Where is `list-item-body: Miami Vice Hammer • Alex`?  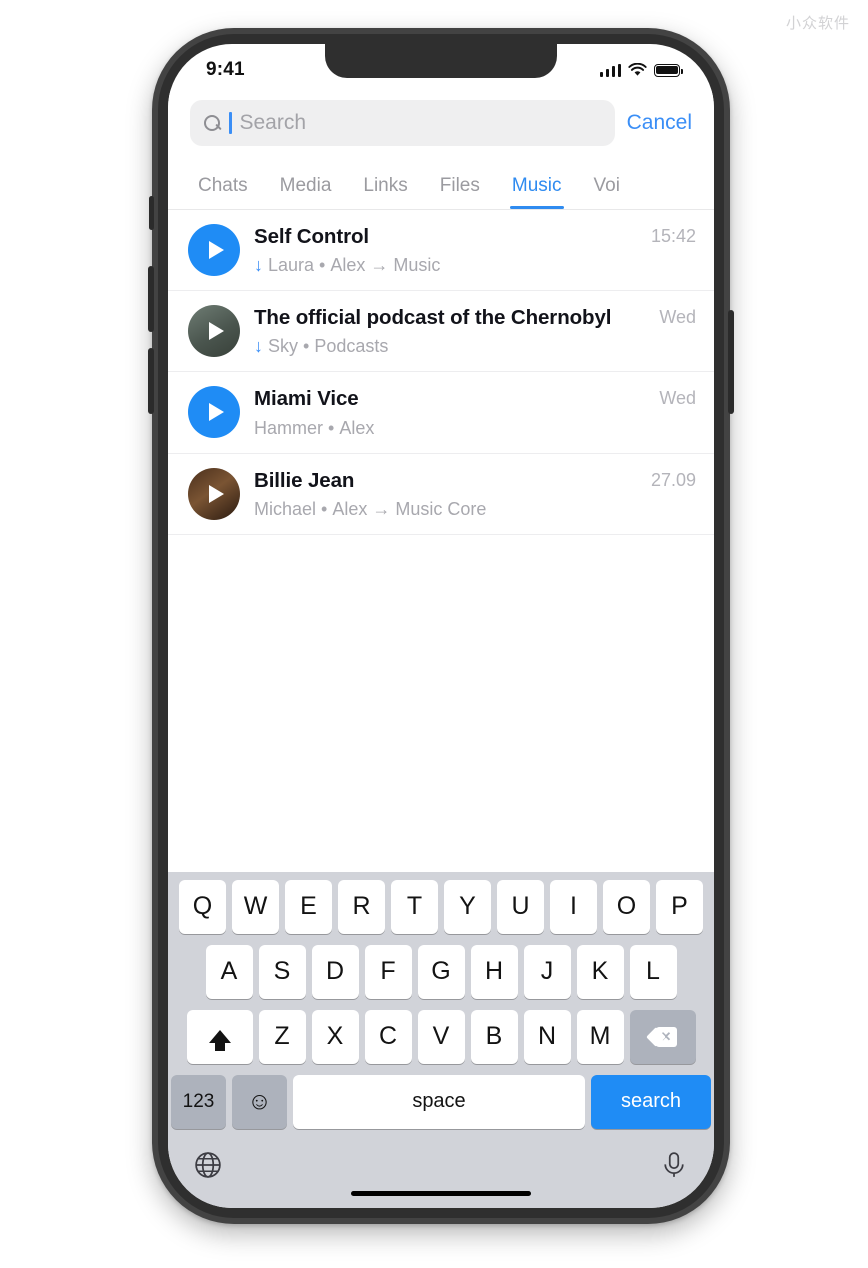
list-item-body: Miami Vice Hammer • Alex is located at coordinates (449, 412).